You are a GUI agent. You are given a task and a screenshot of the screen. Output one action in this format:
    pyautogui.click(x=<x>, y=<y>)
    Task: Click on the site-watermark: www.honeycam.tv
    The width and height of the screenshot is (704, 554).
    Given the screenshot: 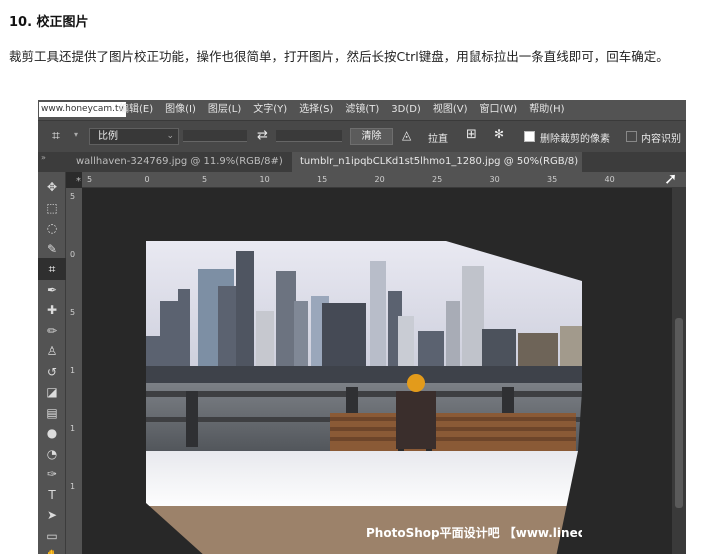 What is the action you would take?
    pyautogui.click(x=82, y=109)
    